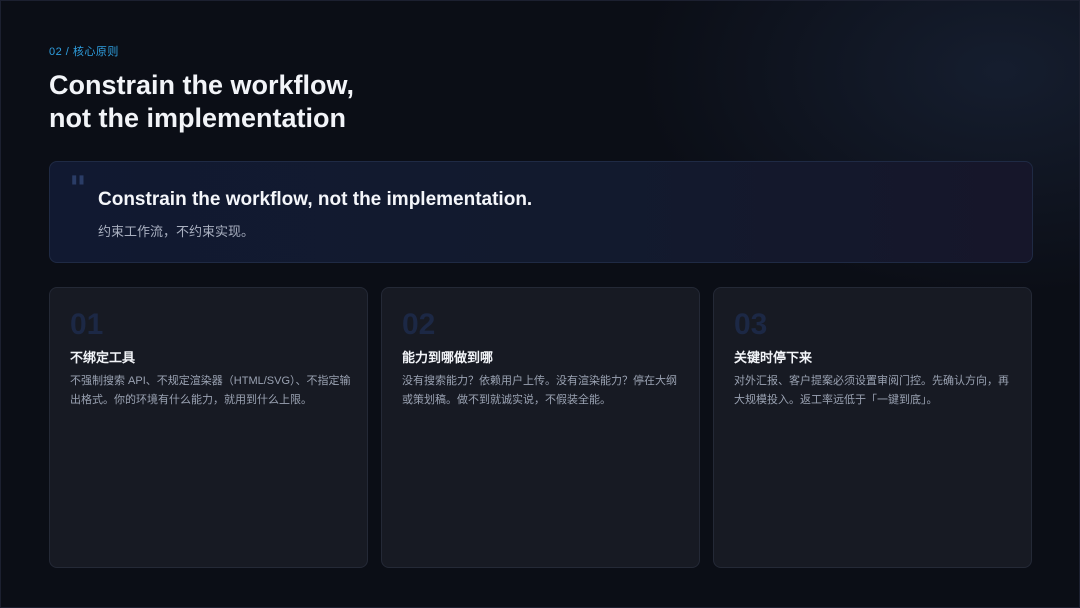  What do you see at coordinates (197, 118) in the screenshot?
I see `page-title-line-2: not the implementation` at bounding box center [197, 118].